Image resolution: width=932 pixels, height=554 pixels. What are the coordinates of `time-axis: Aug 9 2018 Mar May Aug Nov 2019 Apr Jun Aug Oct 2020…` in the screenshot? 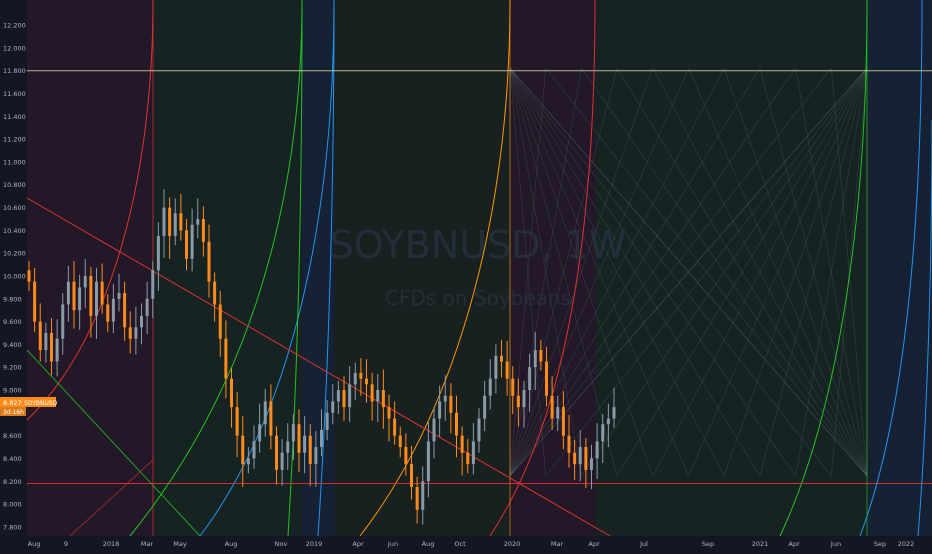 It's located at (466, 543).